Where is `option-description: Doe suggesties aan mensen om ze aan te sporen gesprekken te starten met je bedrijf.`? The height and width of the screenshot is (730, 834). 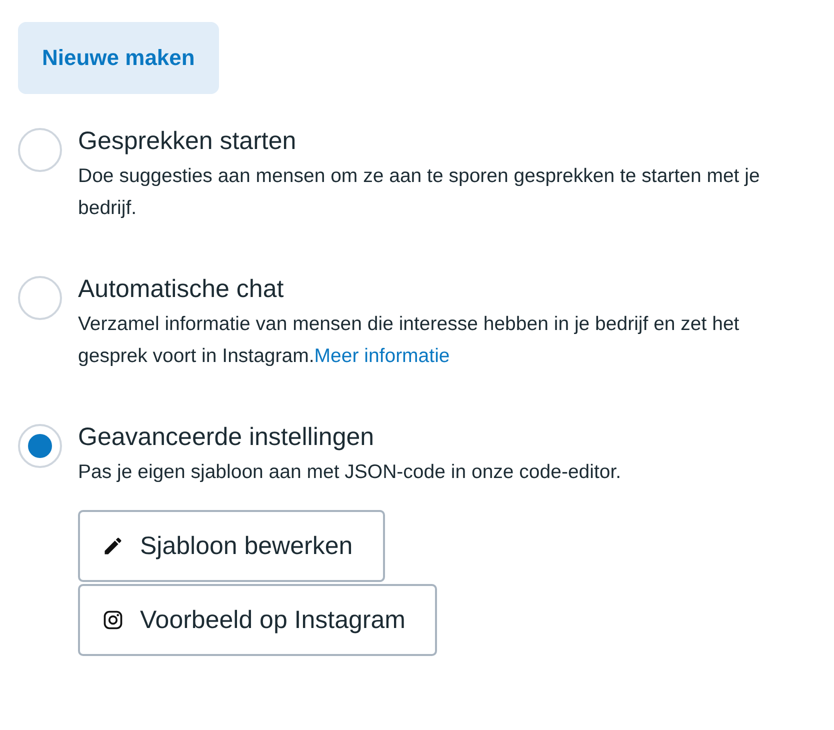
option-description: Doe suggesties aan mensen om ze aan te sporen gesprekken te starten met je bedrijf. is located at coordinates (419, 192).